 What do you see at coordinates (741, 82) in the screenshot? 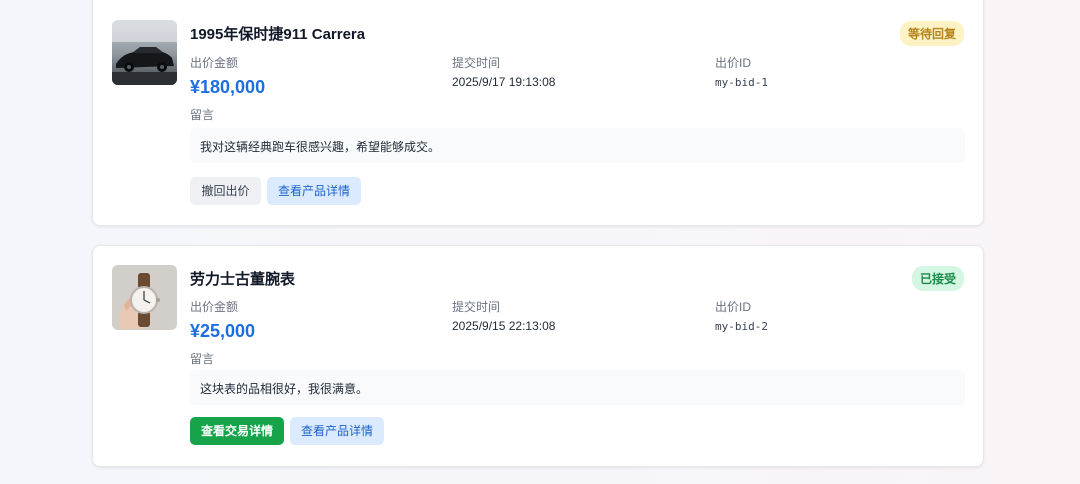
I see `bid-id: my-bid-1` at bounding box center [741, 82].